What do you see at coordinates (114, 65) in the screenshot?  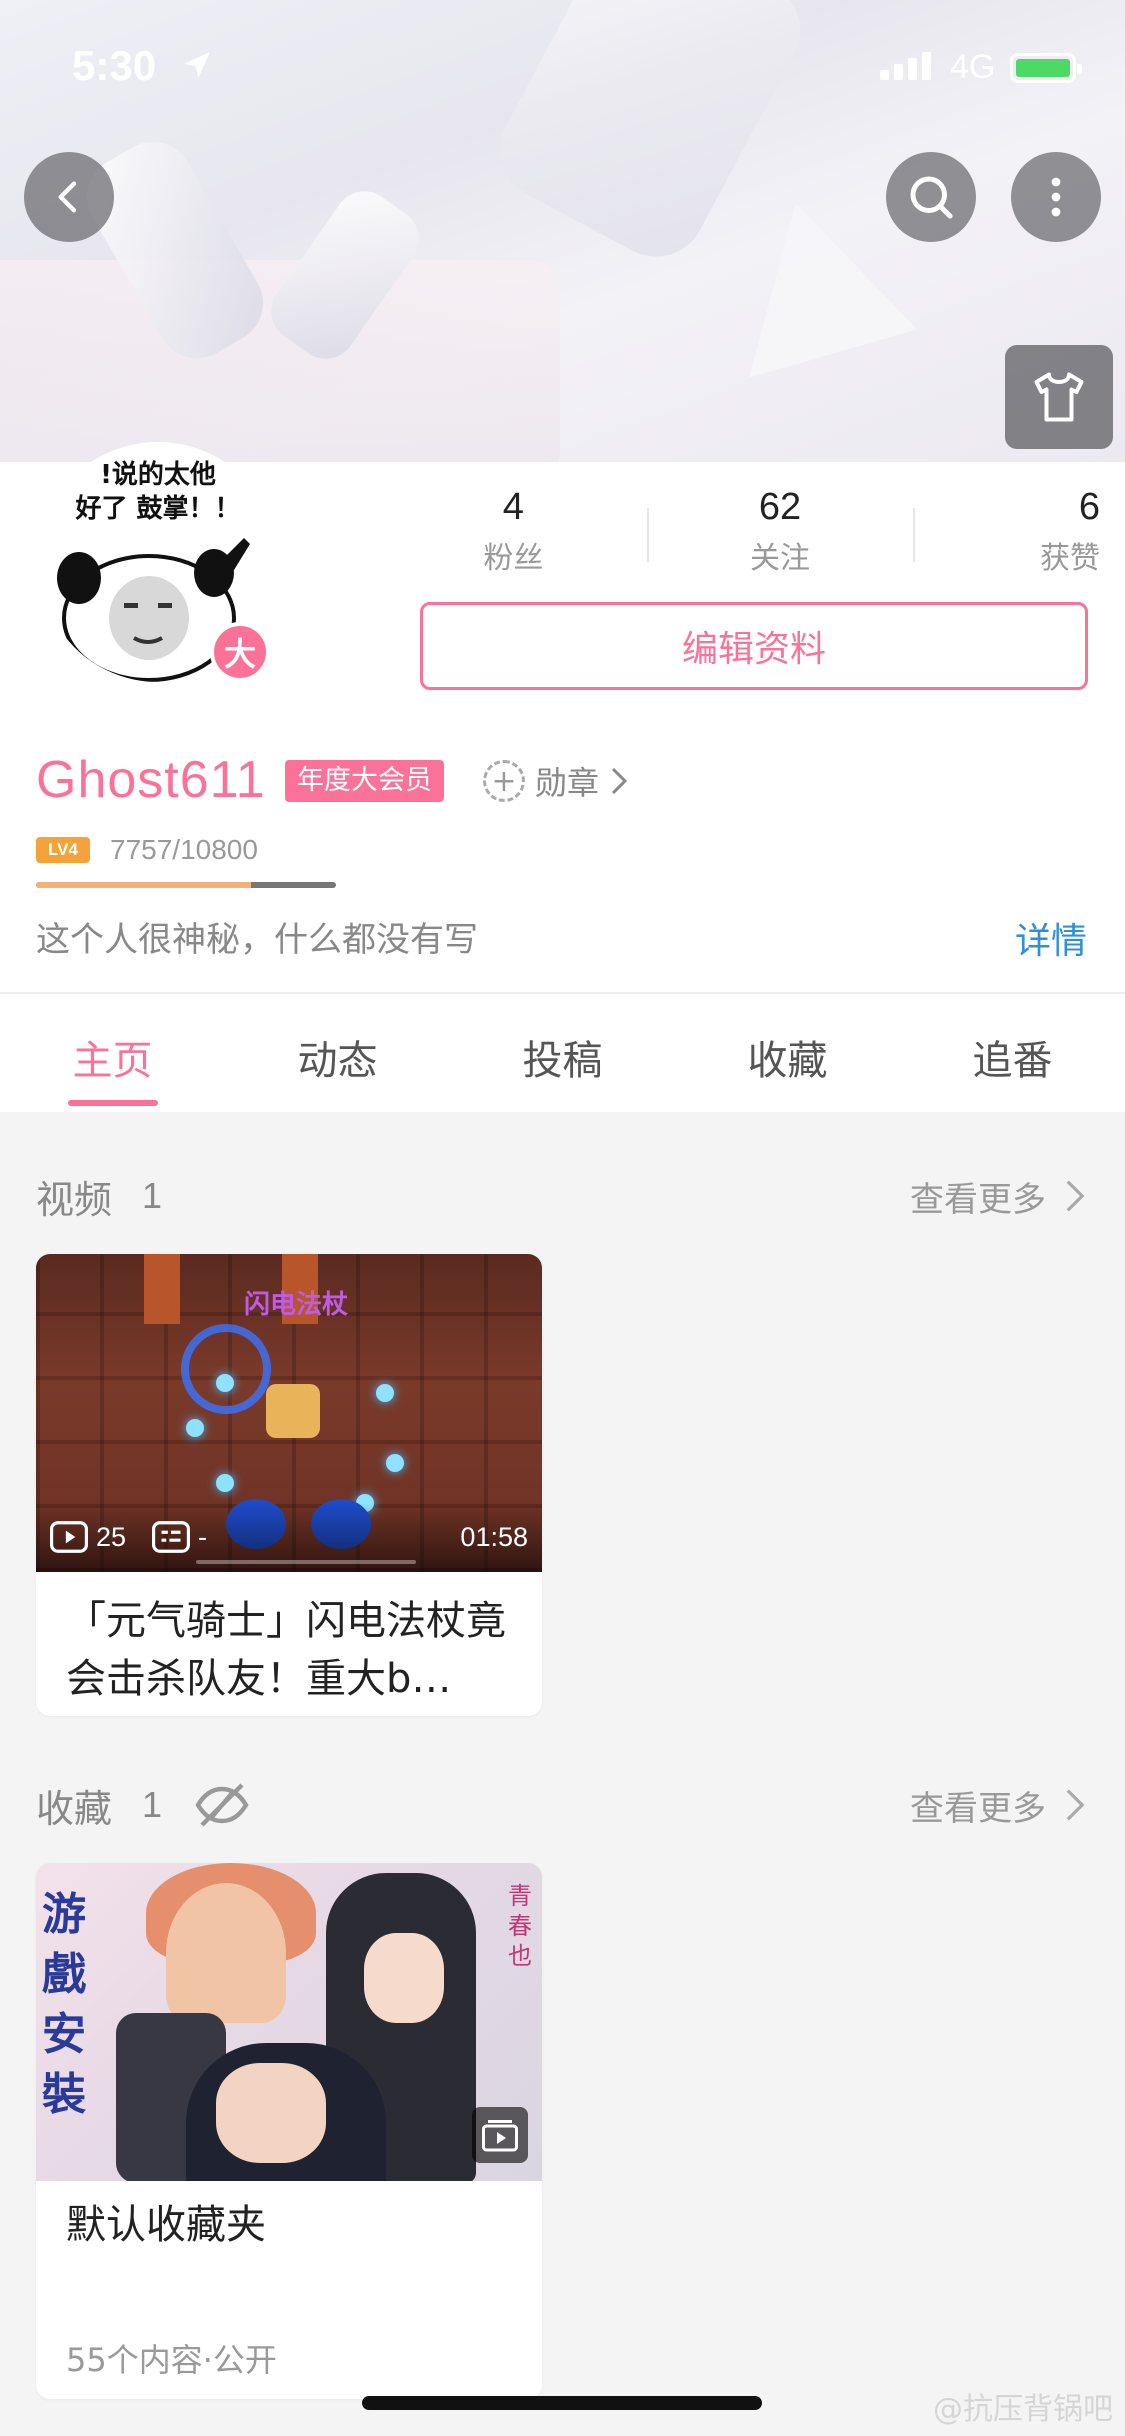 I see `status-time: 5:30` at bounding box center [114, 65].